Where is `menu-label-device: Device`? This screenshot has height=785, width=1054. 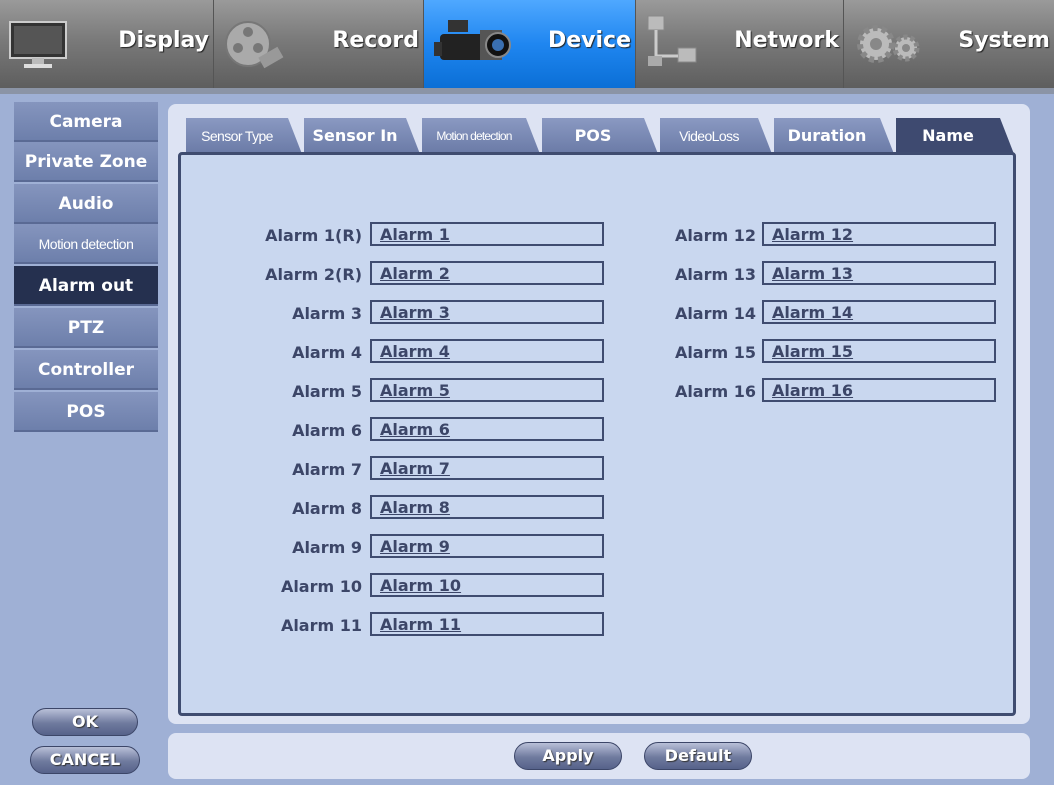 menu-label-device: Device is located at coordinates (589, 40).